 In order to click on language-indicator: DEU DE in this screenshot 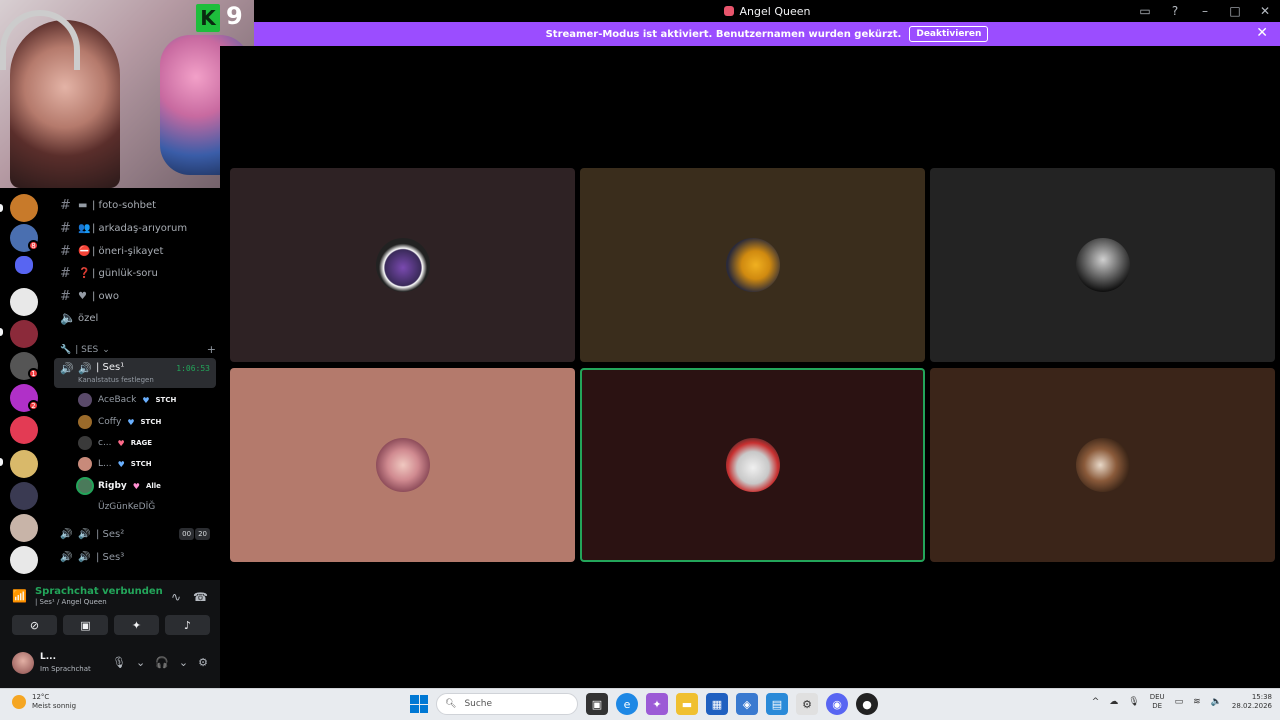, I will do `click(1157, 702)`.